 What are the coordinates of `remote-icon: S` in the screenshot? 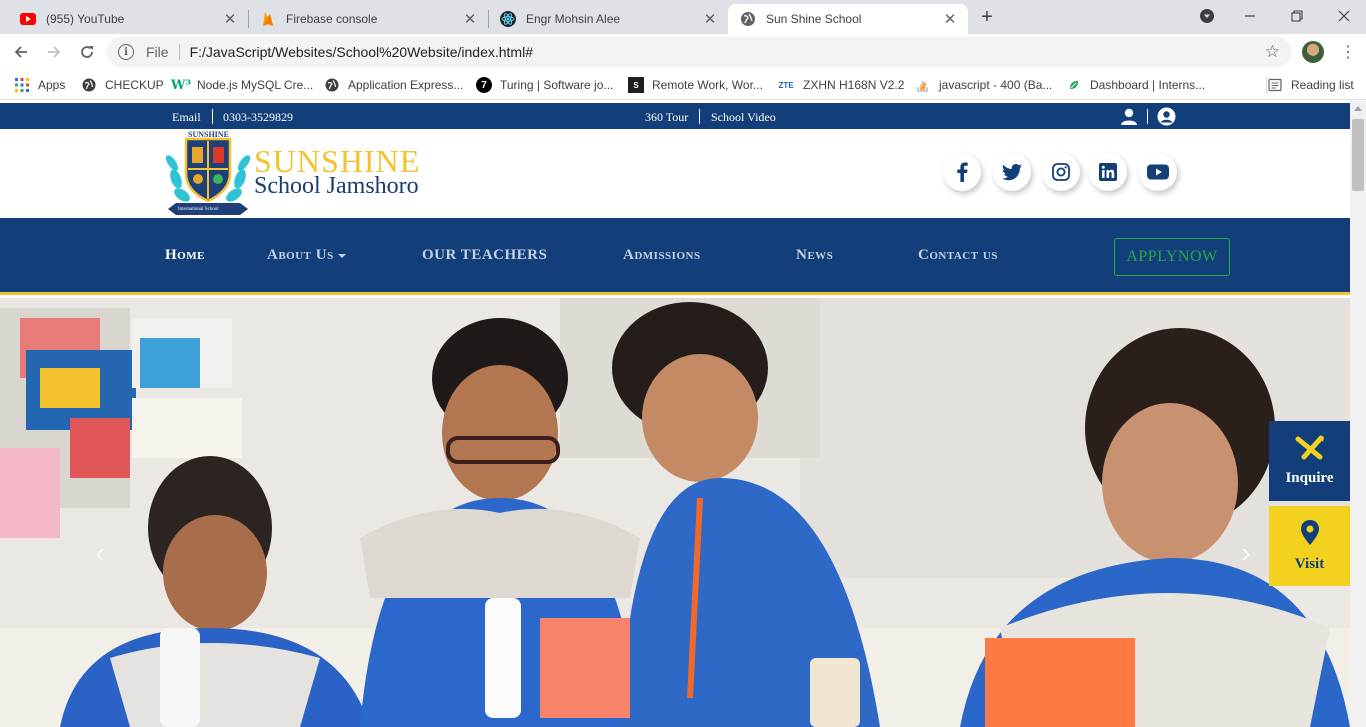 It's located at (636, 85).